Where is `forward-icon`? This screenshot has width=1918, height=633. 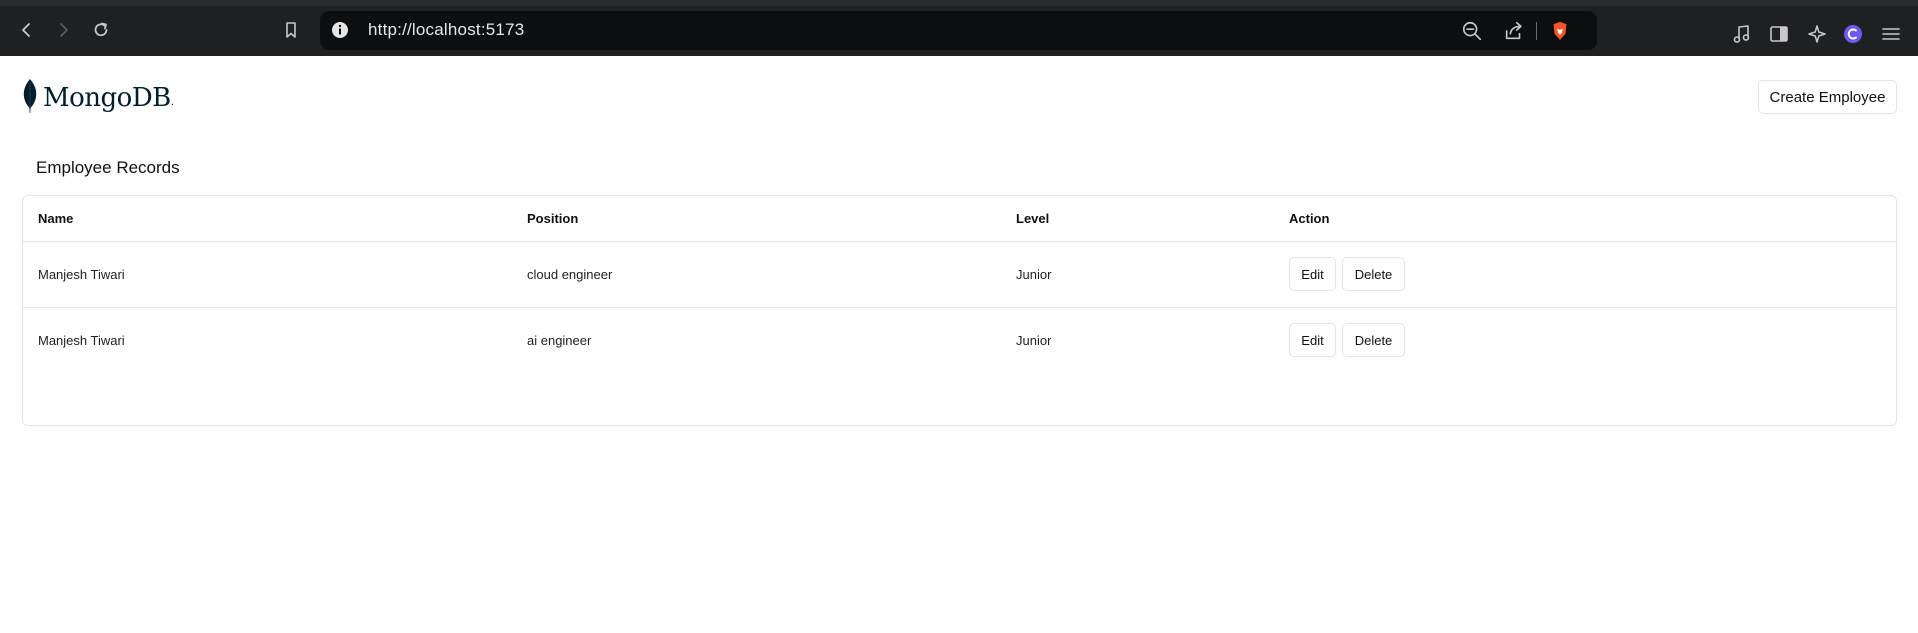
forward-icon is located at coordinates (63, 30).